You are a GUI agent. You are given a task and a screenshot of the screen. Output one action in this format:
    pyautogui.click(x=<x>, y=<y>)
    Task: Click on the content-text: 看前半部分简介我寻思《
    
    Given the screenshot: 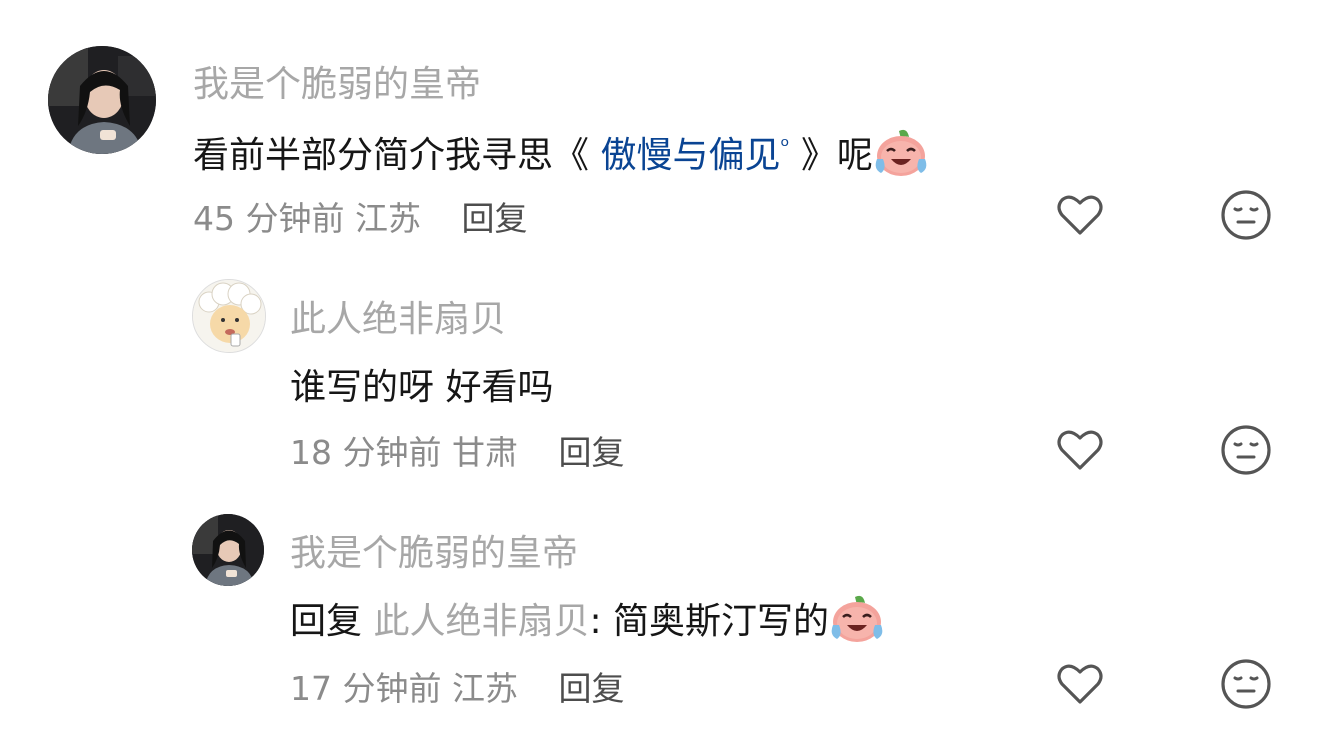 What is the action you would take?
    pyautogui.click(x=391, y=155)
    